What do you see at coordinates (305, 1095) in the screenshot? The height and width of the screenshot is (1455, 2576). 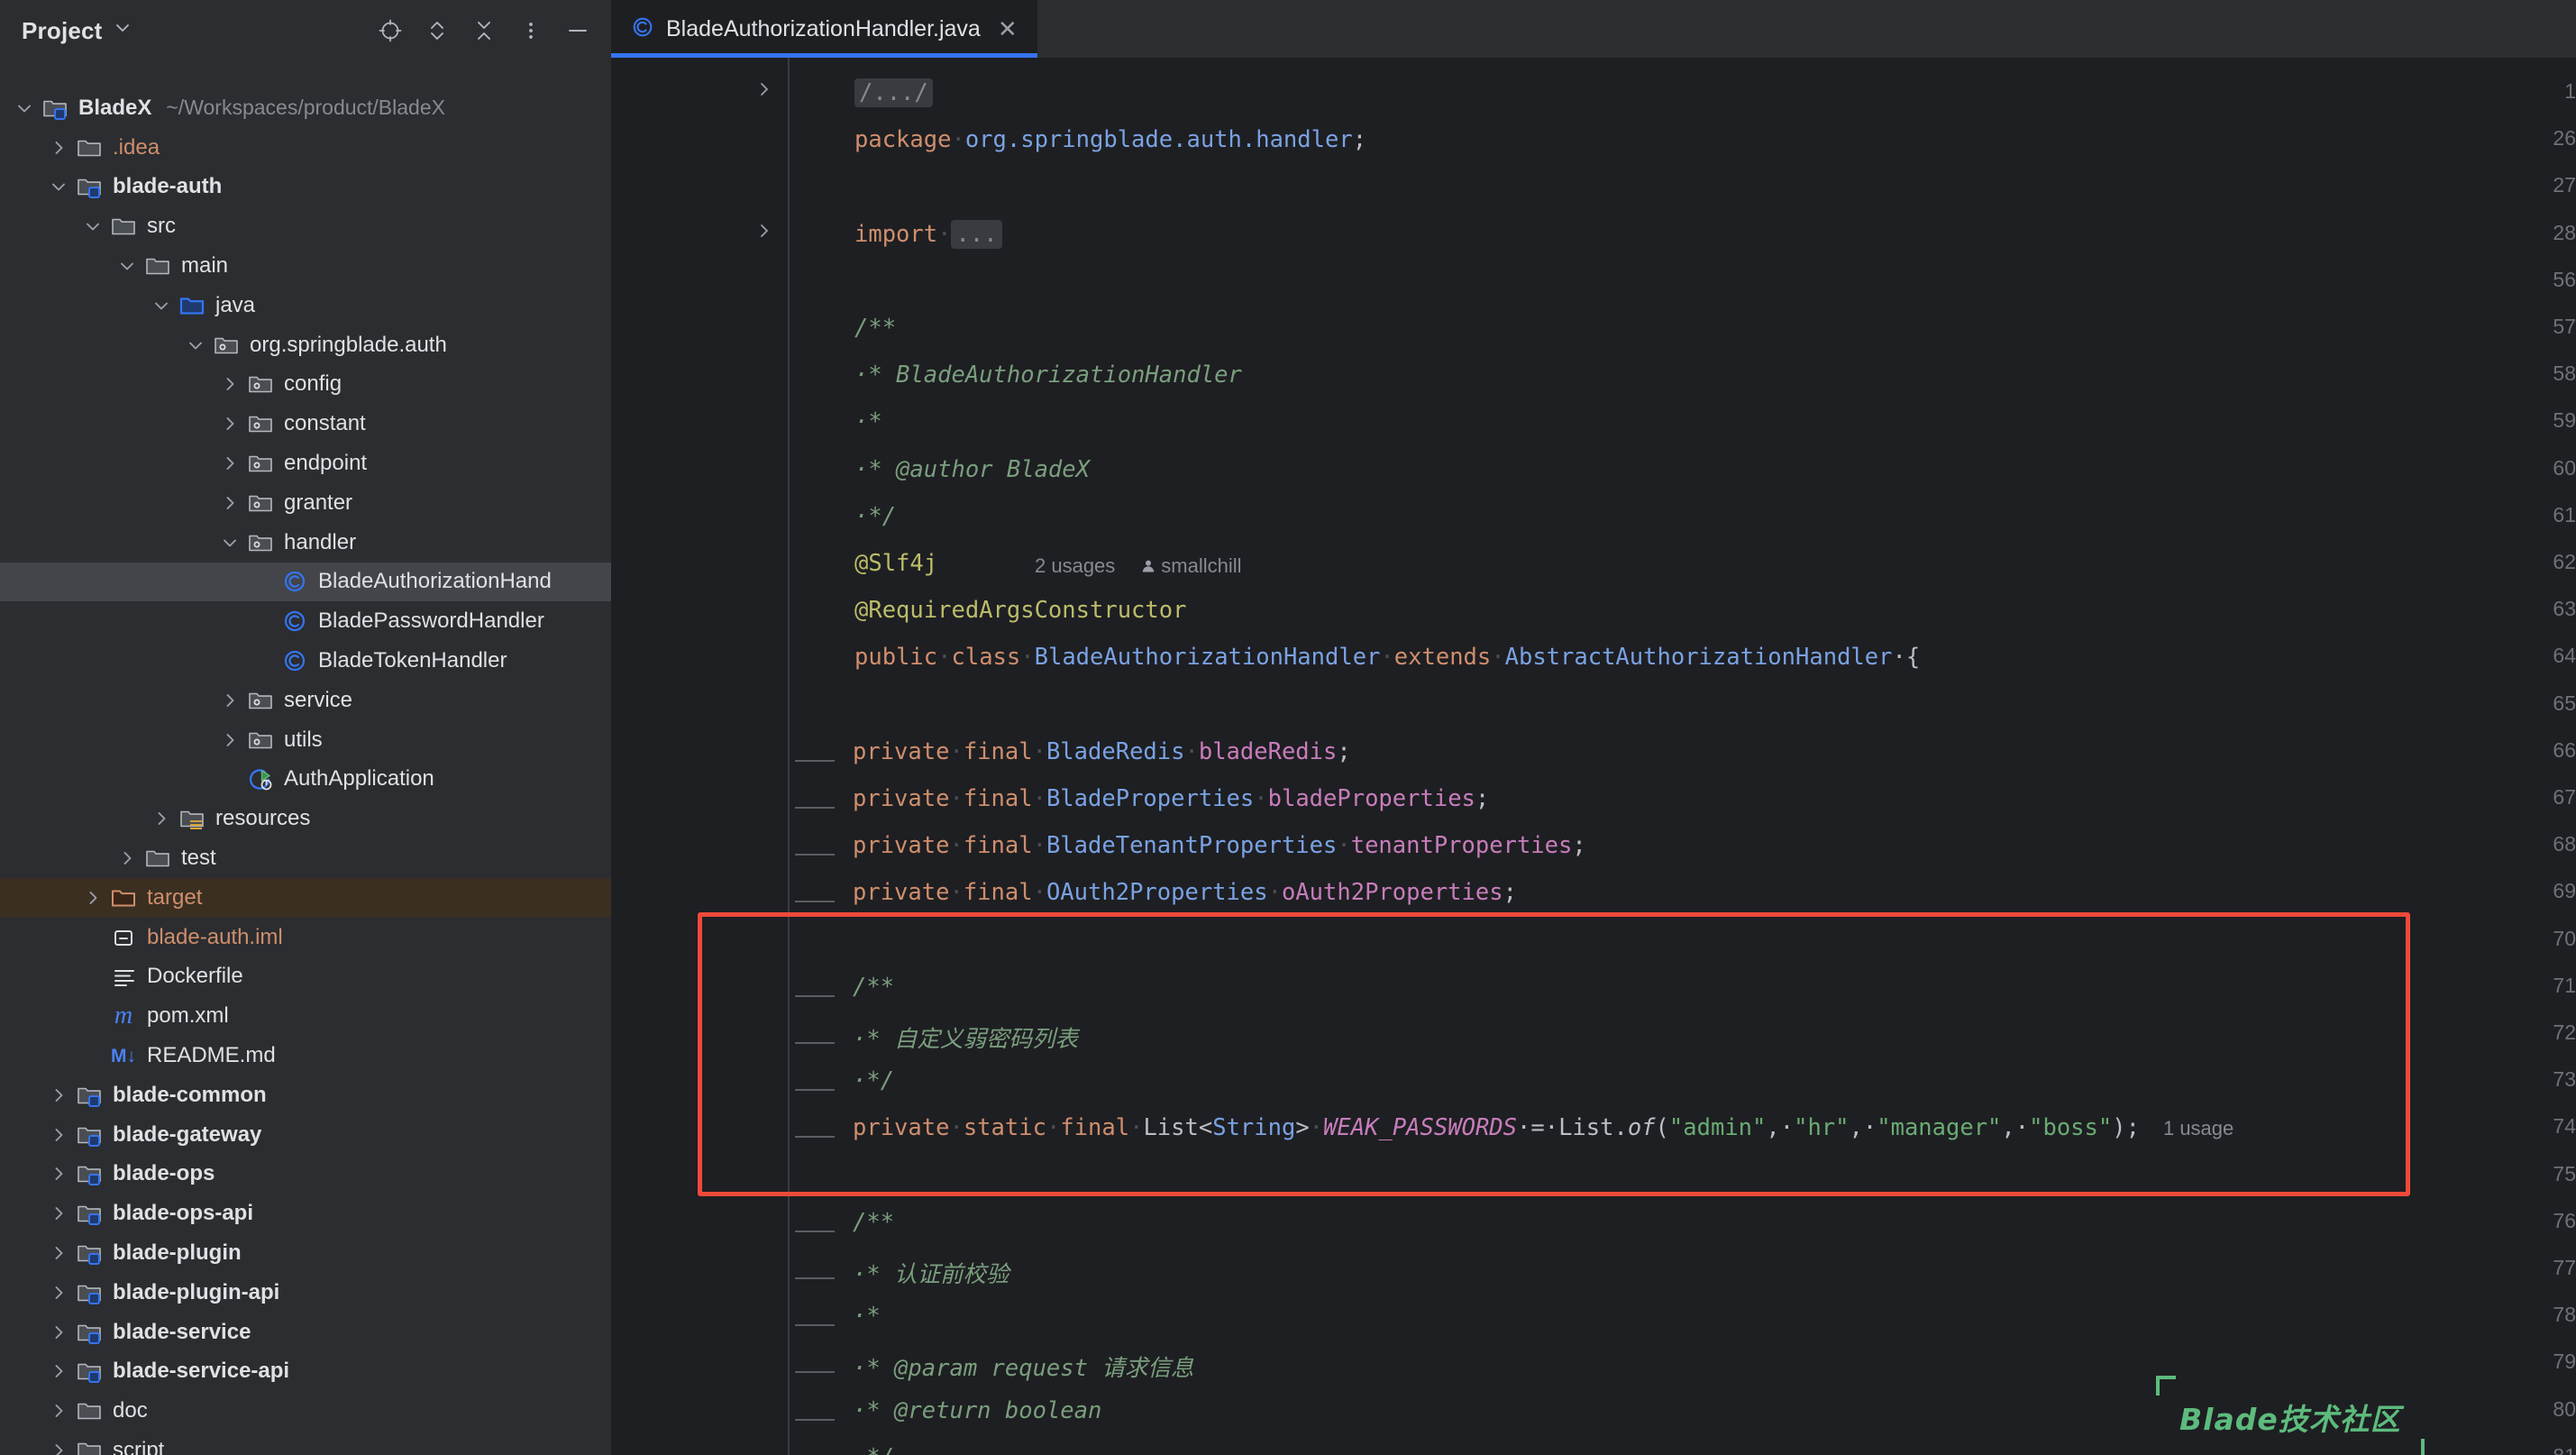 I see `tree-item-blade-common: blade-common` at bounding box center [305, 1095].